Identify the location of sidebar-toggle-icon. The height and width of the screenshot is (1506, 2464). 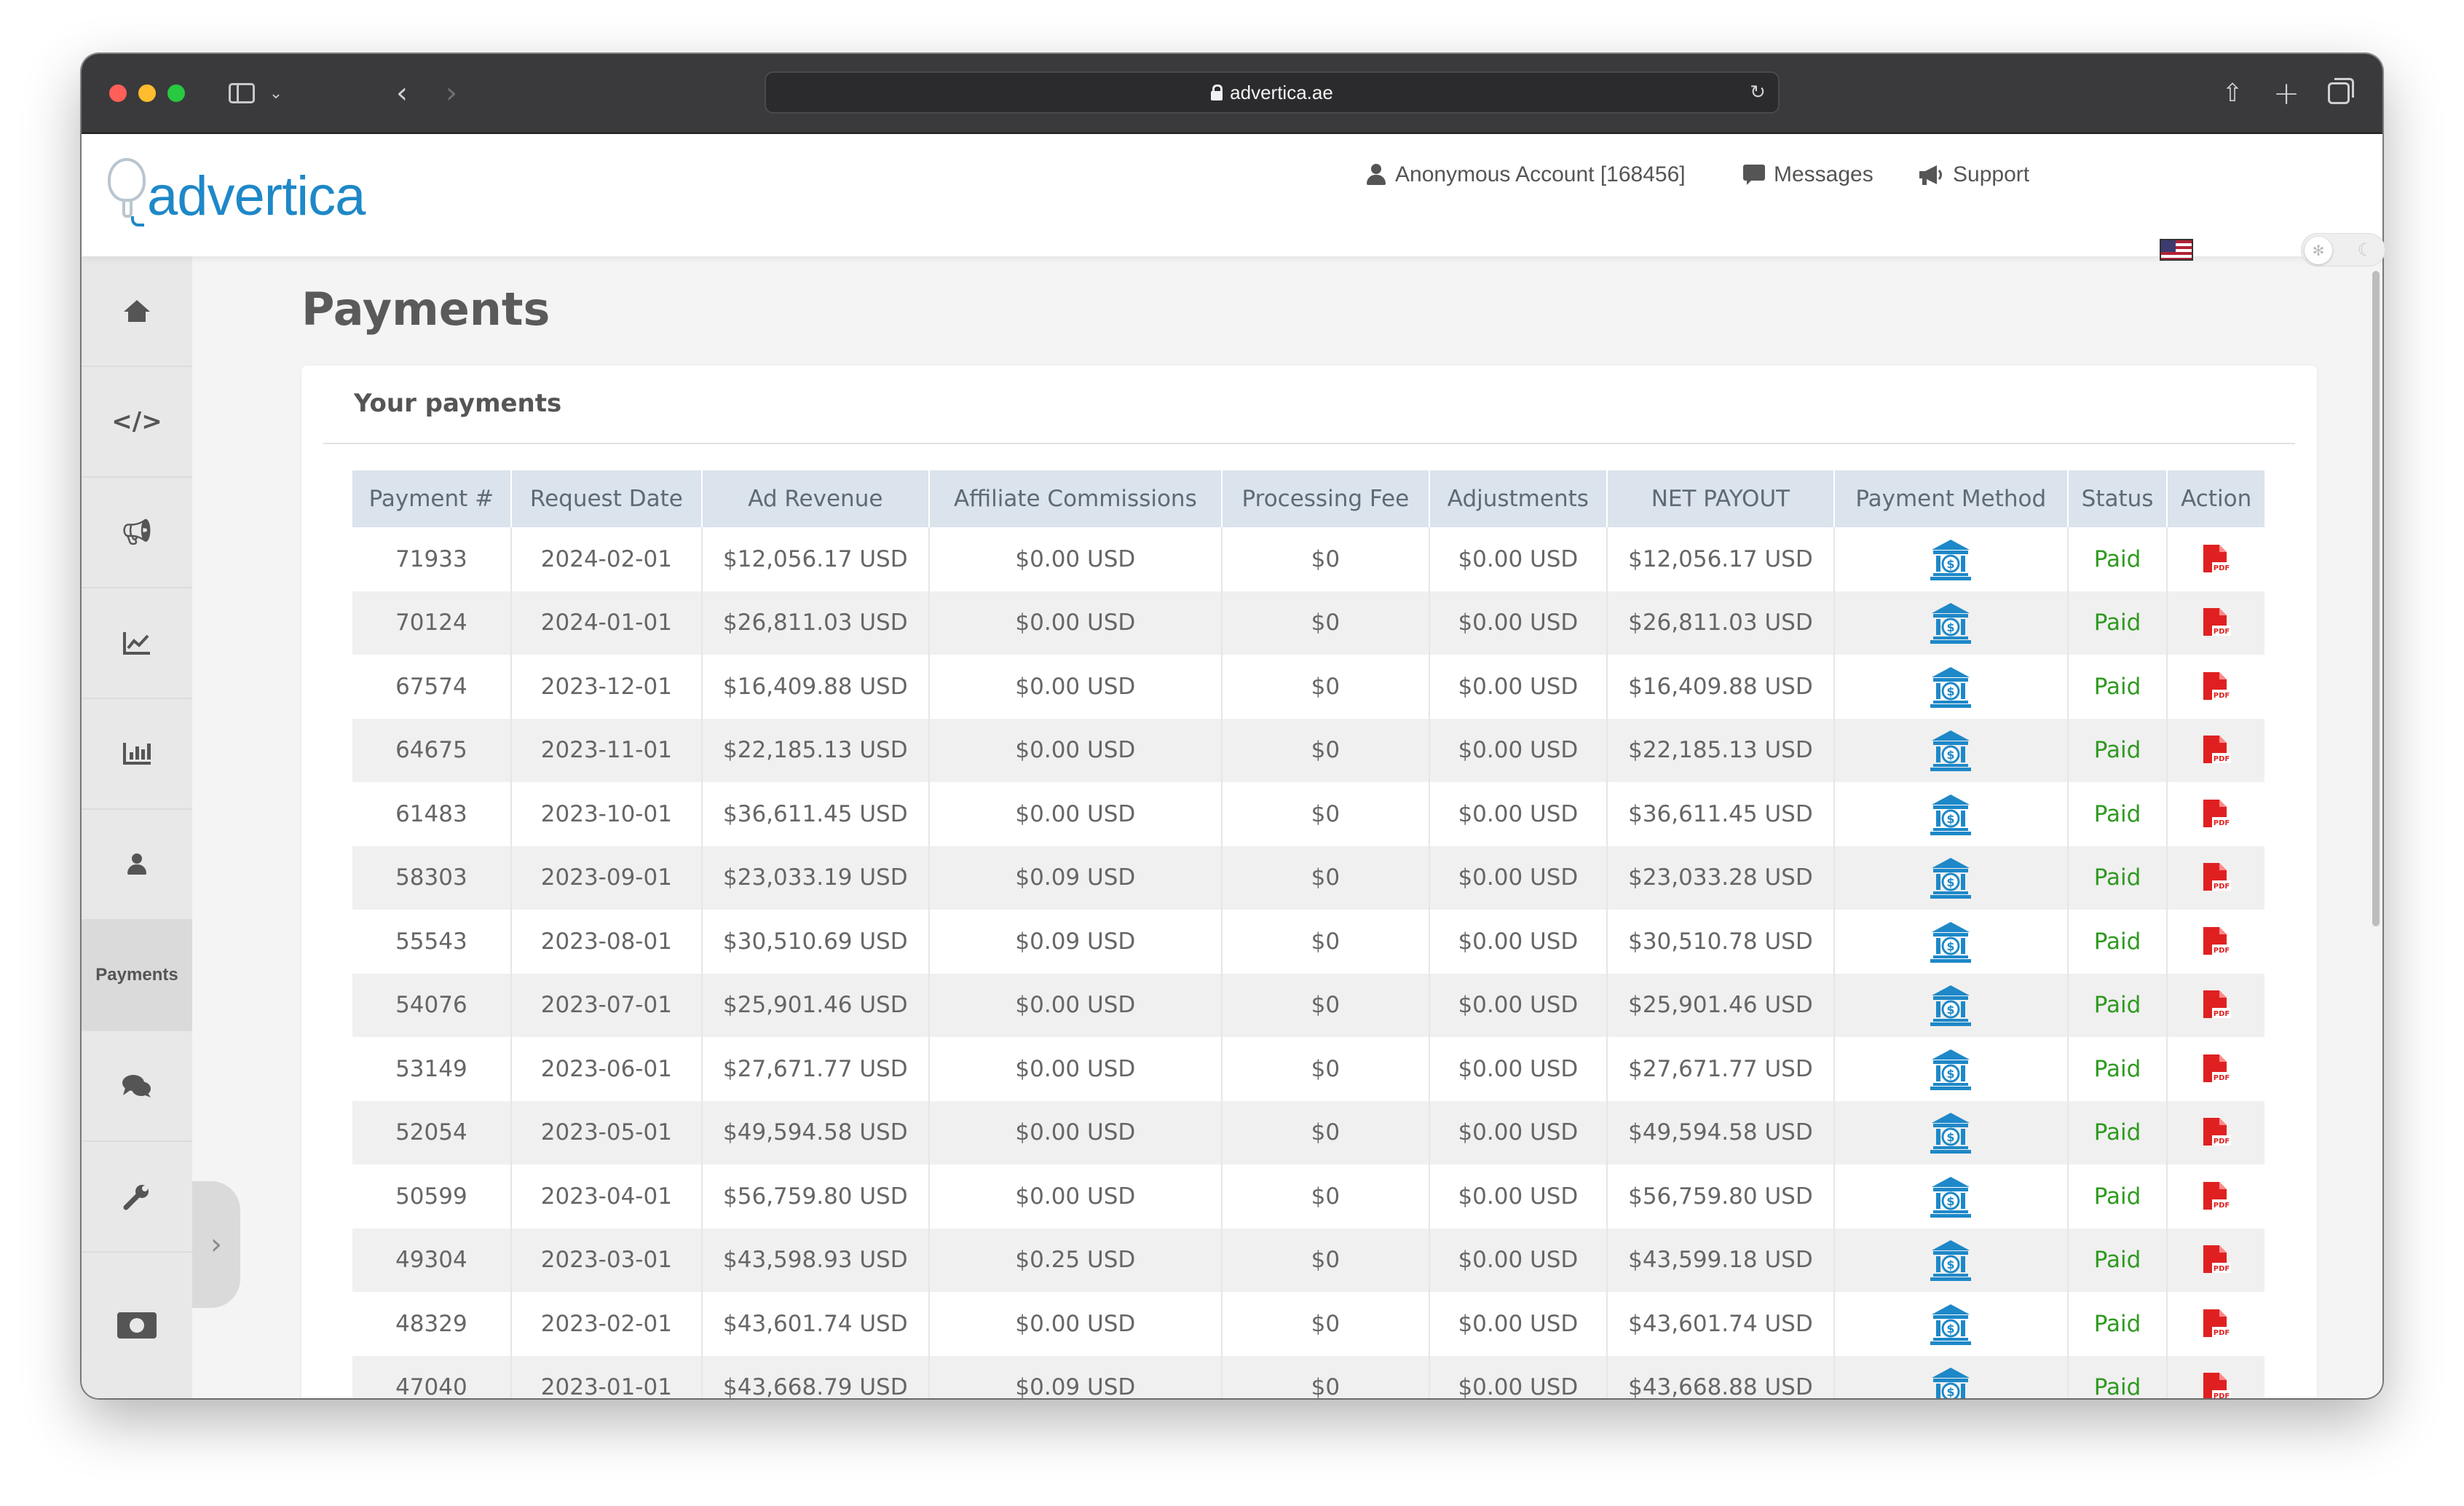
(242, 93).